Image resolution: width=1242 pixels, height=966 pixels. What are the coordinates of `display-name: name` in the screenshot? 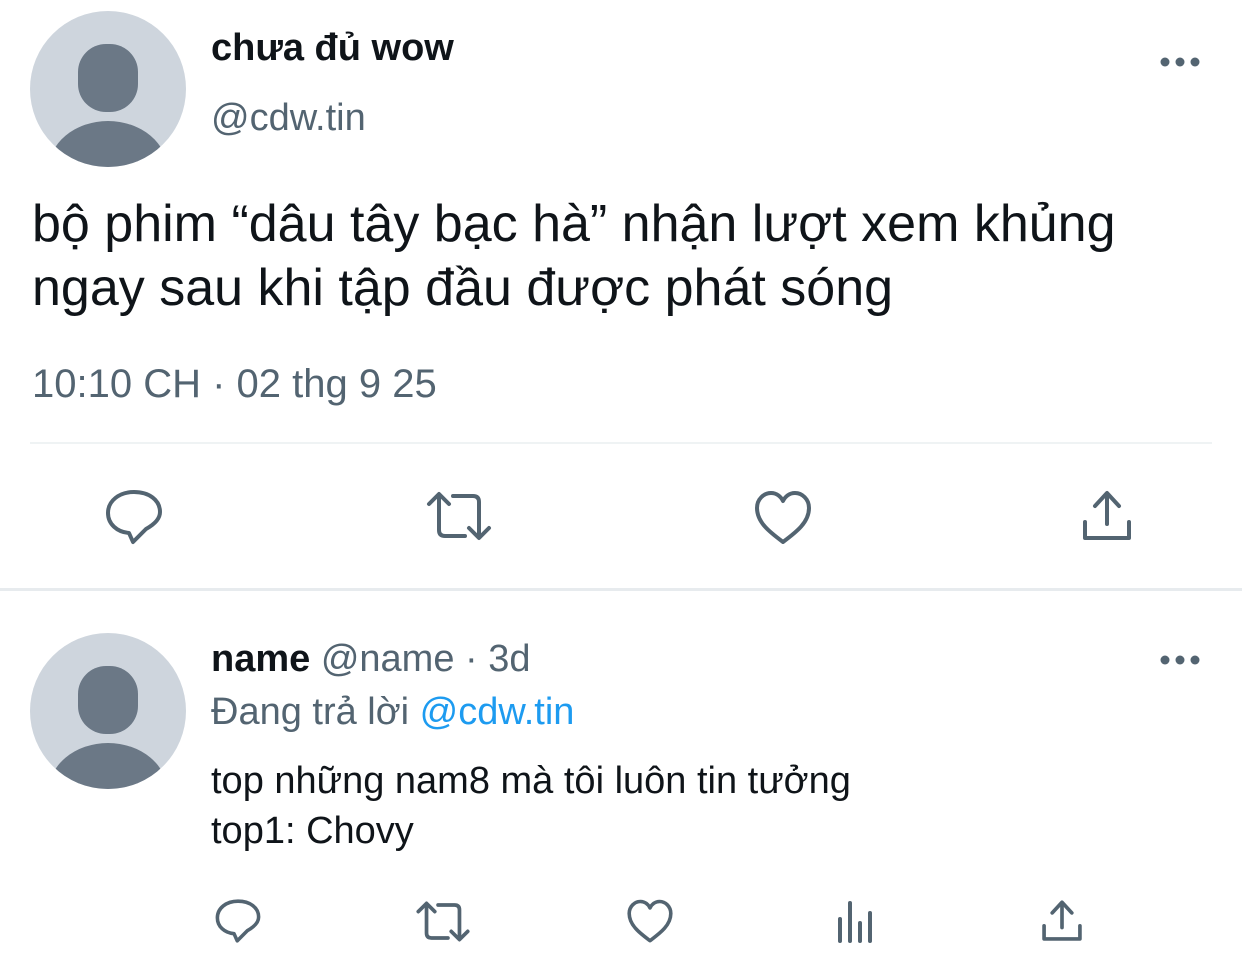 It's located at (260, 659).